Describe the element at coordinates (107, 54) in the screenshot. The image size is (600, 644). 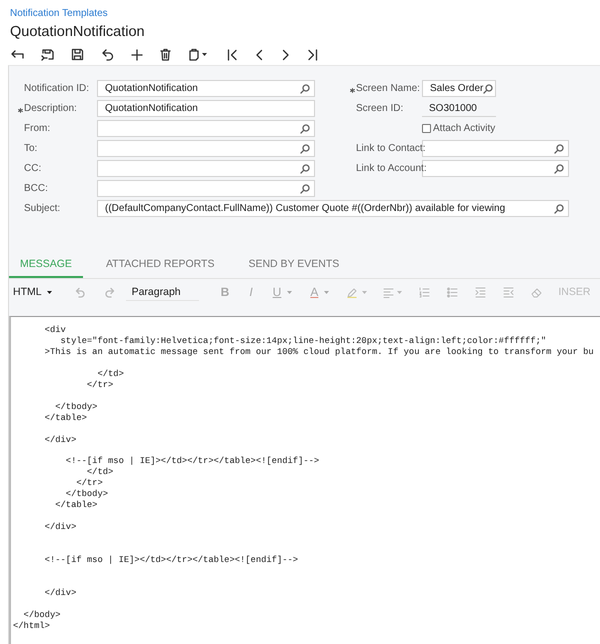
I see `undo-icon` at that location.